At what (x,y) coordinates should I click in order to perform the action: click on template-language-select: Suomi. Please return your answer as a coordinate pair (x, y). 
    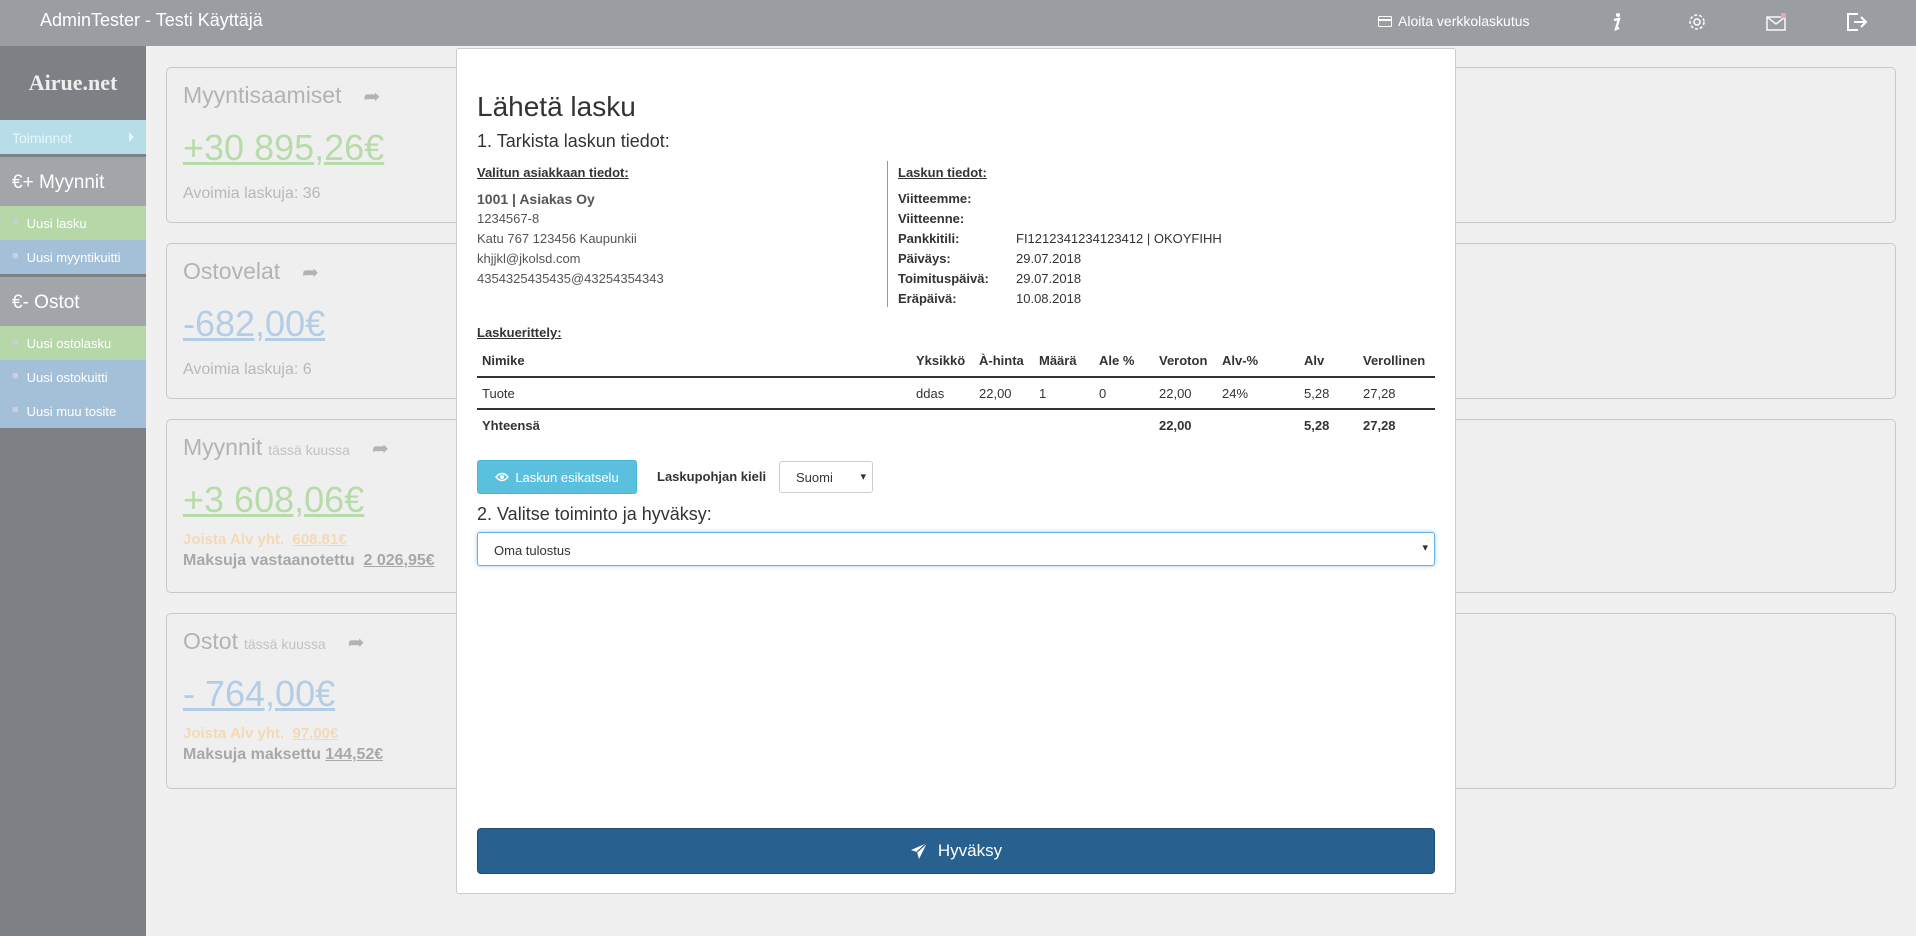
    Looking at the image, I should click on (826, 477).